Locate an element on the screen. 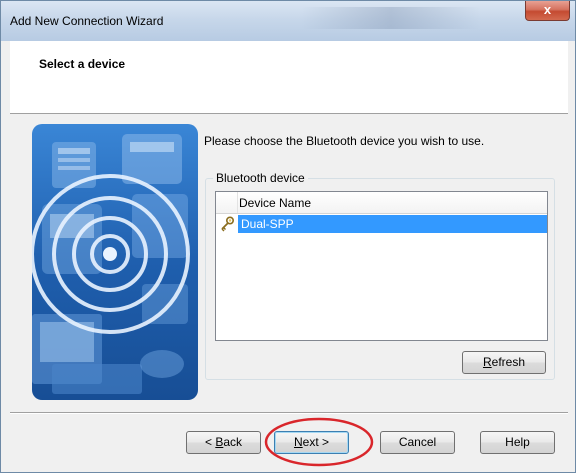  next-accel: N is located at coordinates (298, 442).